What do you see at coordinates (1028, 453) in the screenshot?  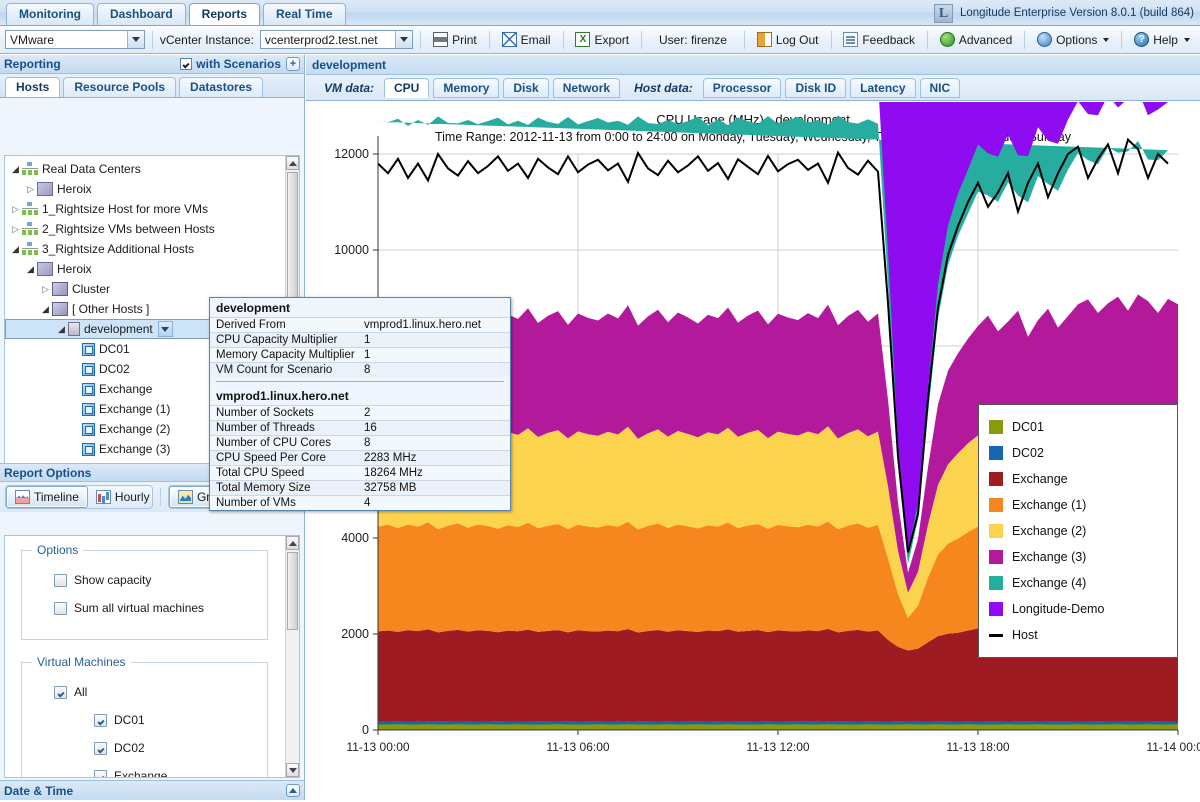 I see `legend-label: DC02` at bounding box center [1028, 453].